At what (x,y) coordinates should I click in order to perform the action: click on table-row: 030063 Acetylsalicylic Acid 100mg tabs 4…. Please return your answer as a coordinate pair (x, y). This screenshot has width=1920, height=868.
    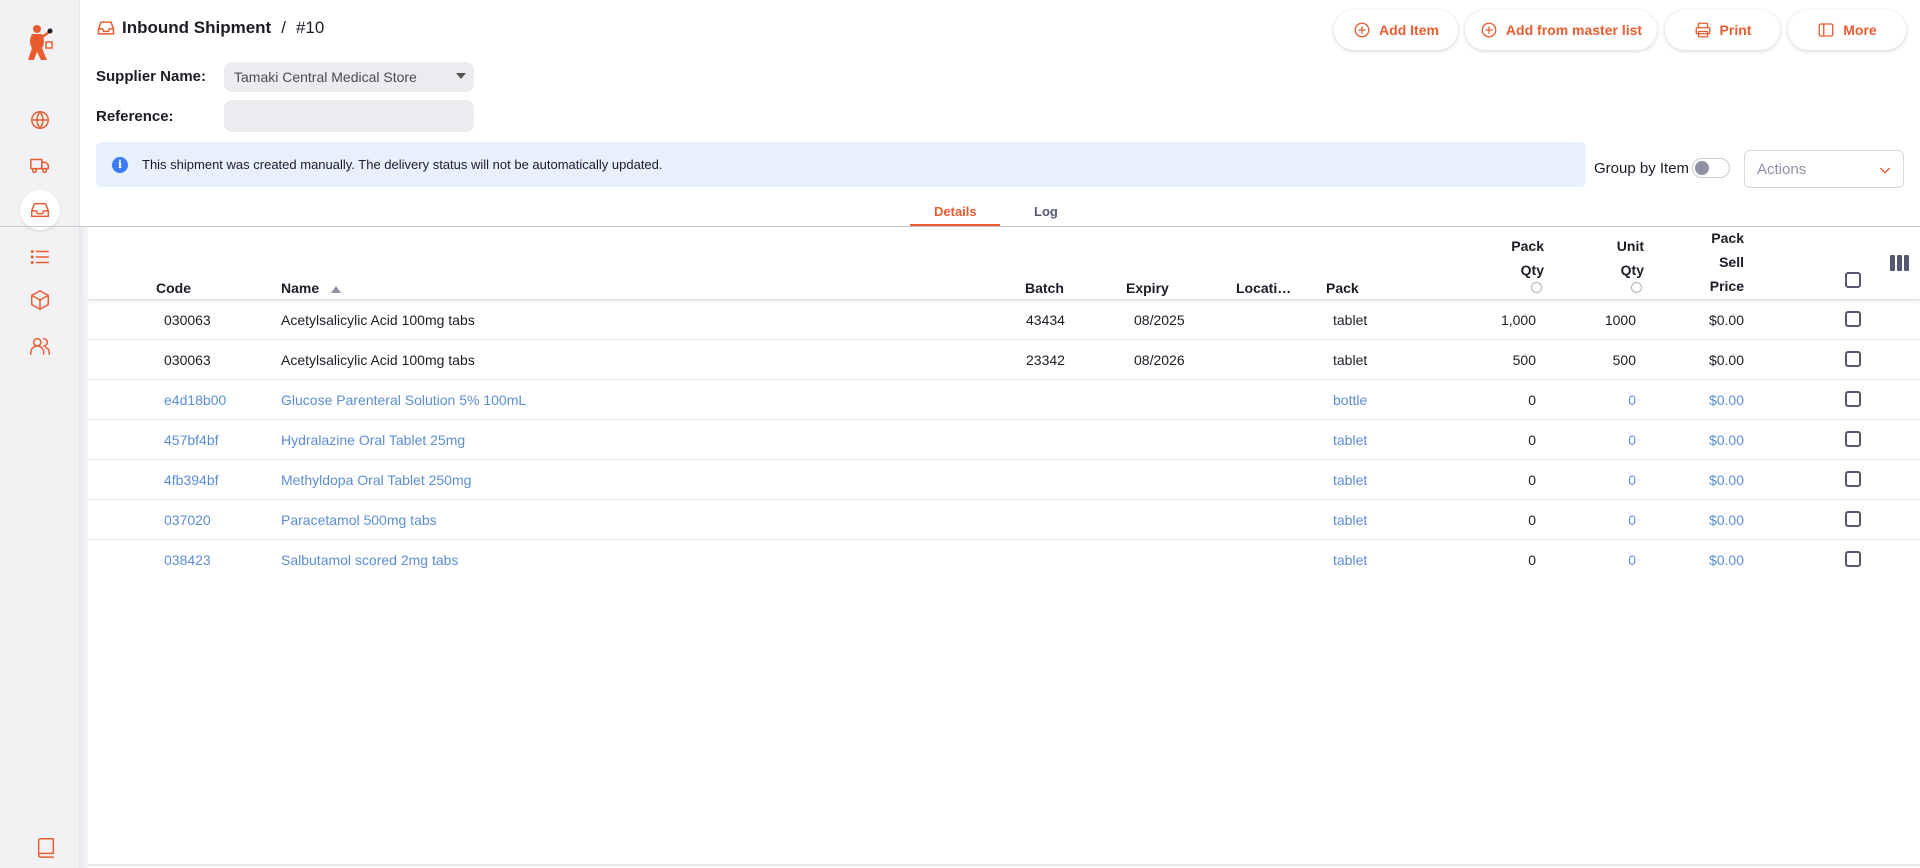
    Looking at the image, I should click on (1004, 320).